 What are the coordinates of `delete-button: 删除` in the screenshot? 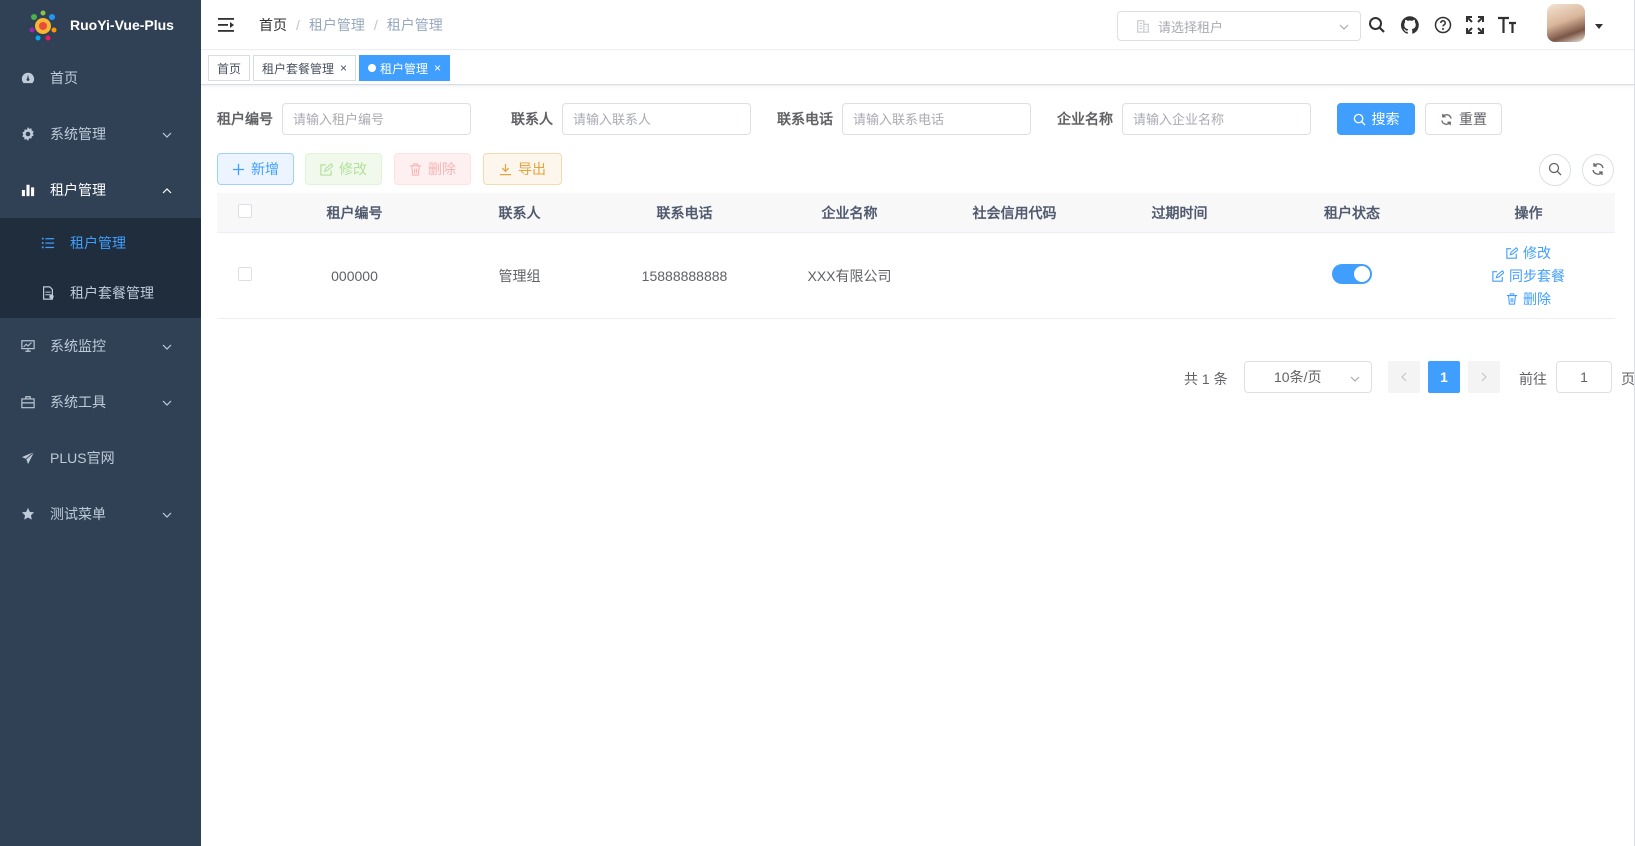 It's located at (432, 169).